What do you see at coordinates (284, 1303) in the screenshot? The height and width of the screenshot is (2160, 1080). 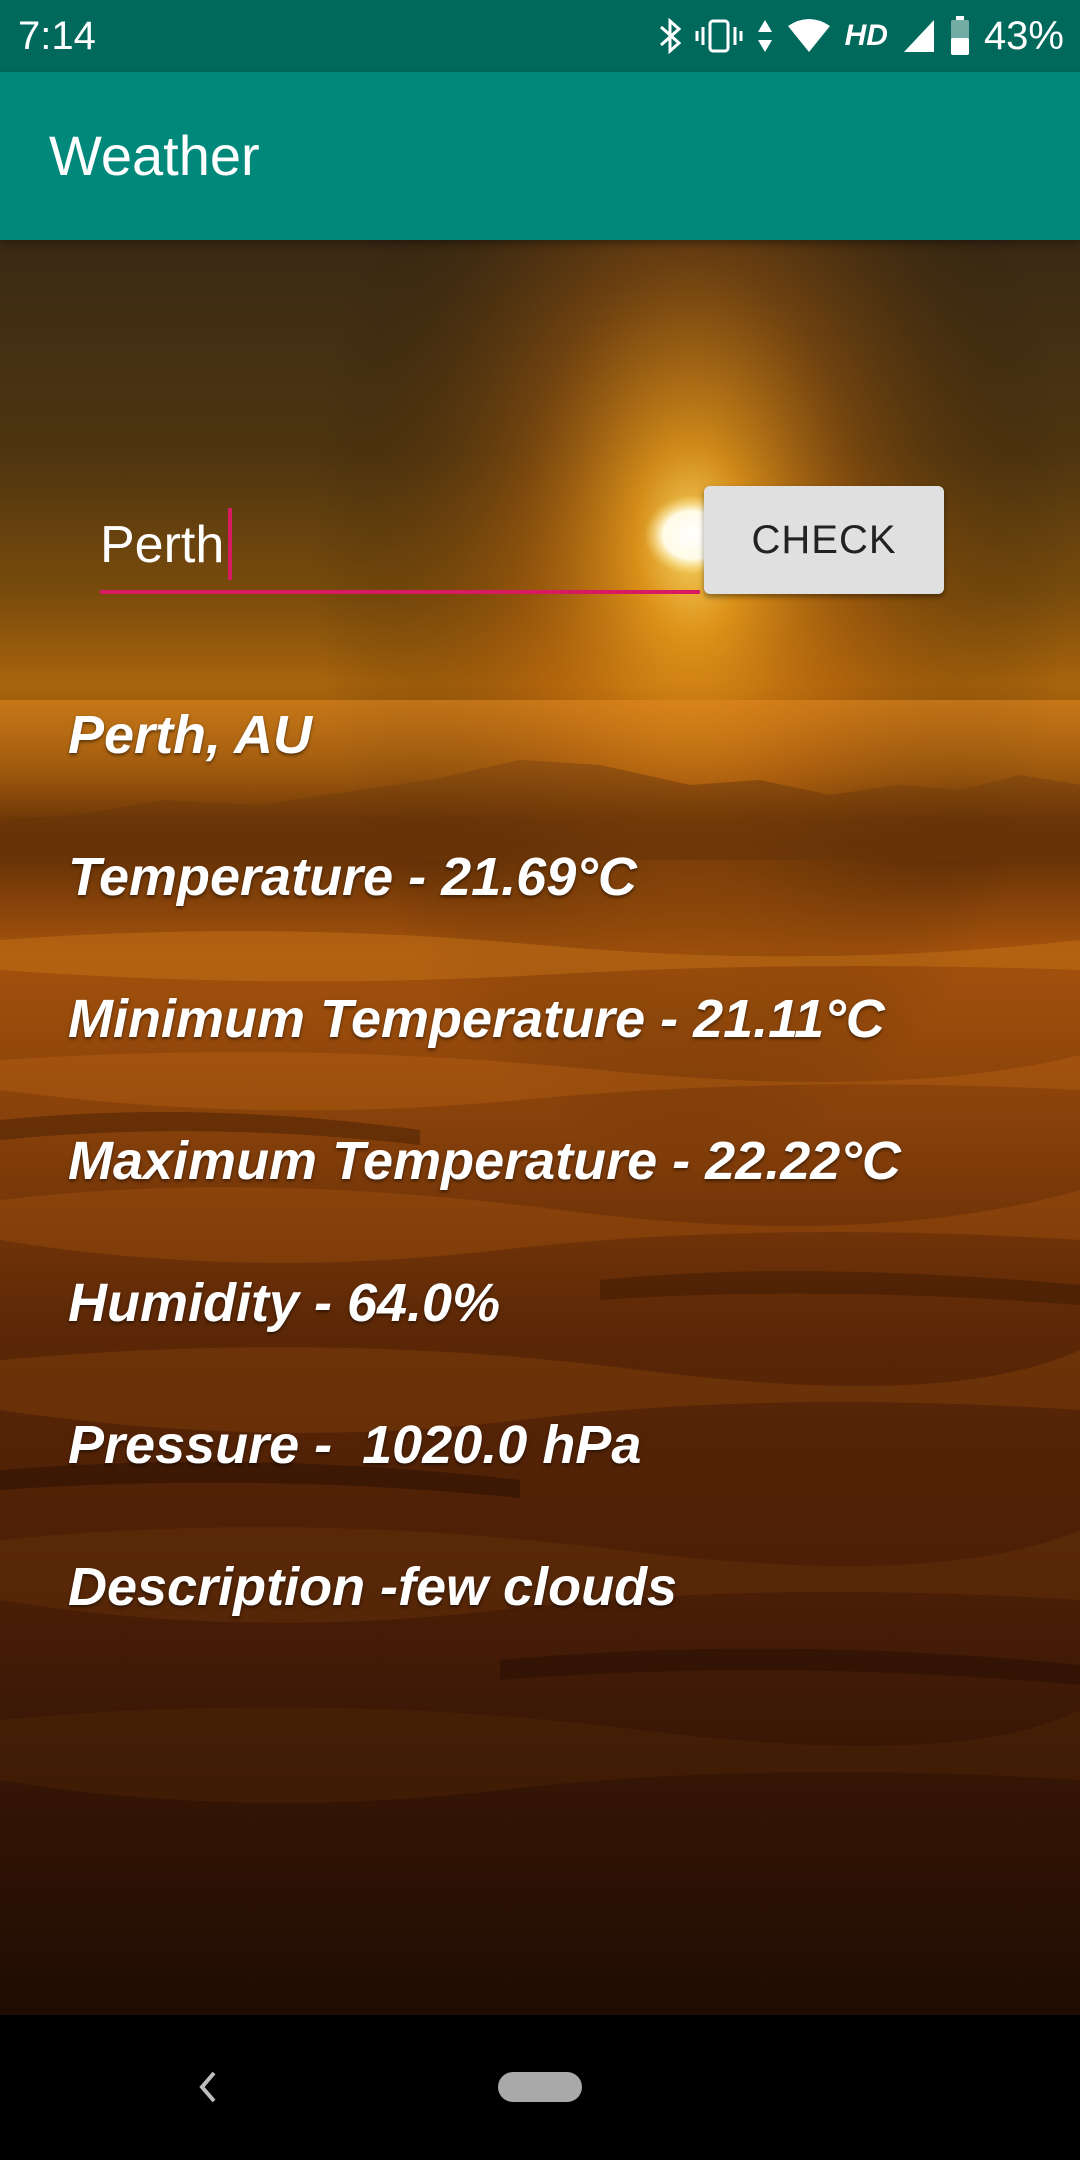 I see `humidity-text: Humidity - 64.0%` at bounding box center [284, 1303].